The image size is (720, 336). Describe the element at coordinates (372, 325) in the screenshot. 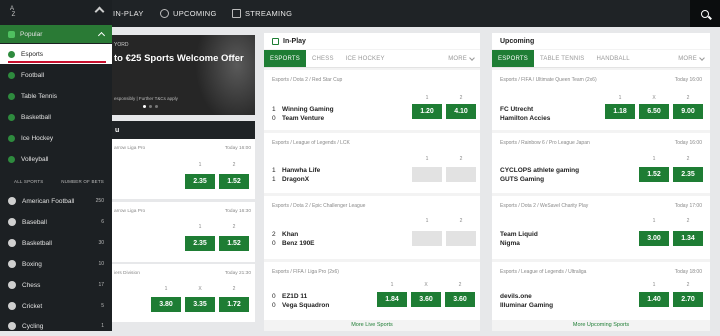

I see `more-live-sports-link: More Live Sports` at that location.